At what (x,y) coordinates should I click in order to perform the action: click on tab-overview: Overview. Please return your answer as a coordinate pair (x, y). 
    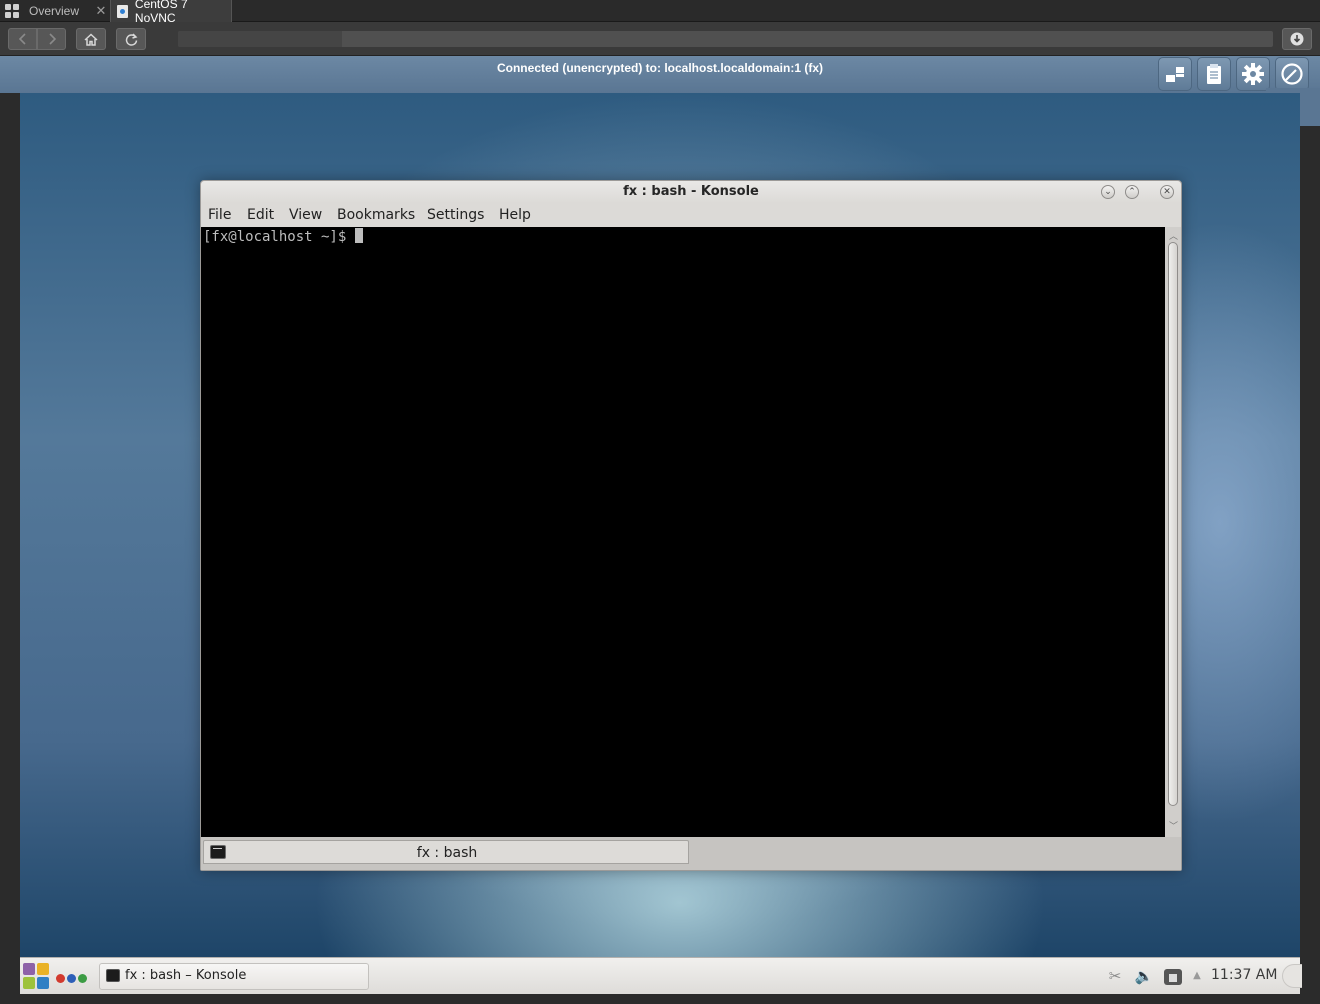
    Looking at the image, I should click on (44, 11).